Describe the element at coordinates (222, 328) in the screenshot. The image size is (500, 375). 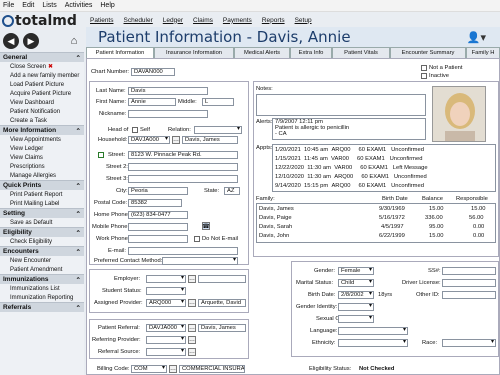
I see `referral-name-field: Davis, James` at that location.